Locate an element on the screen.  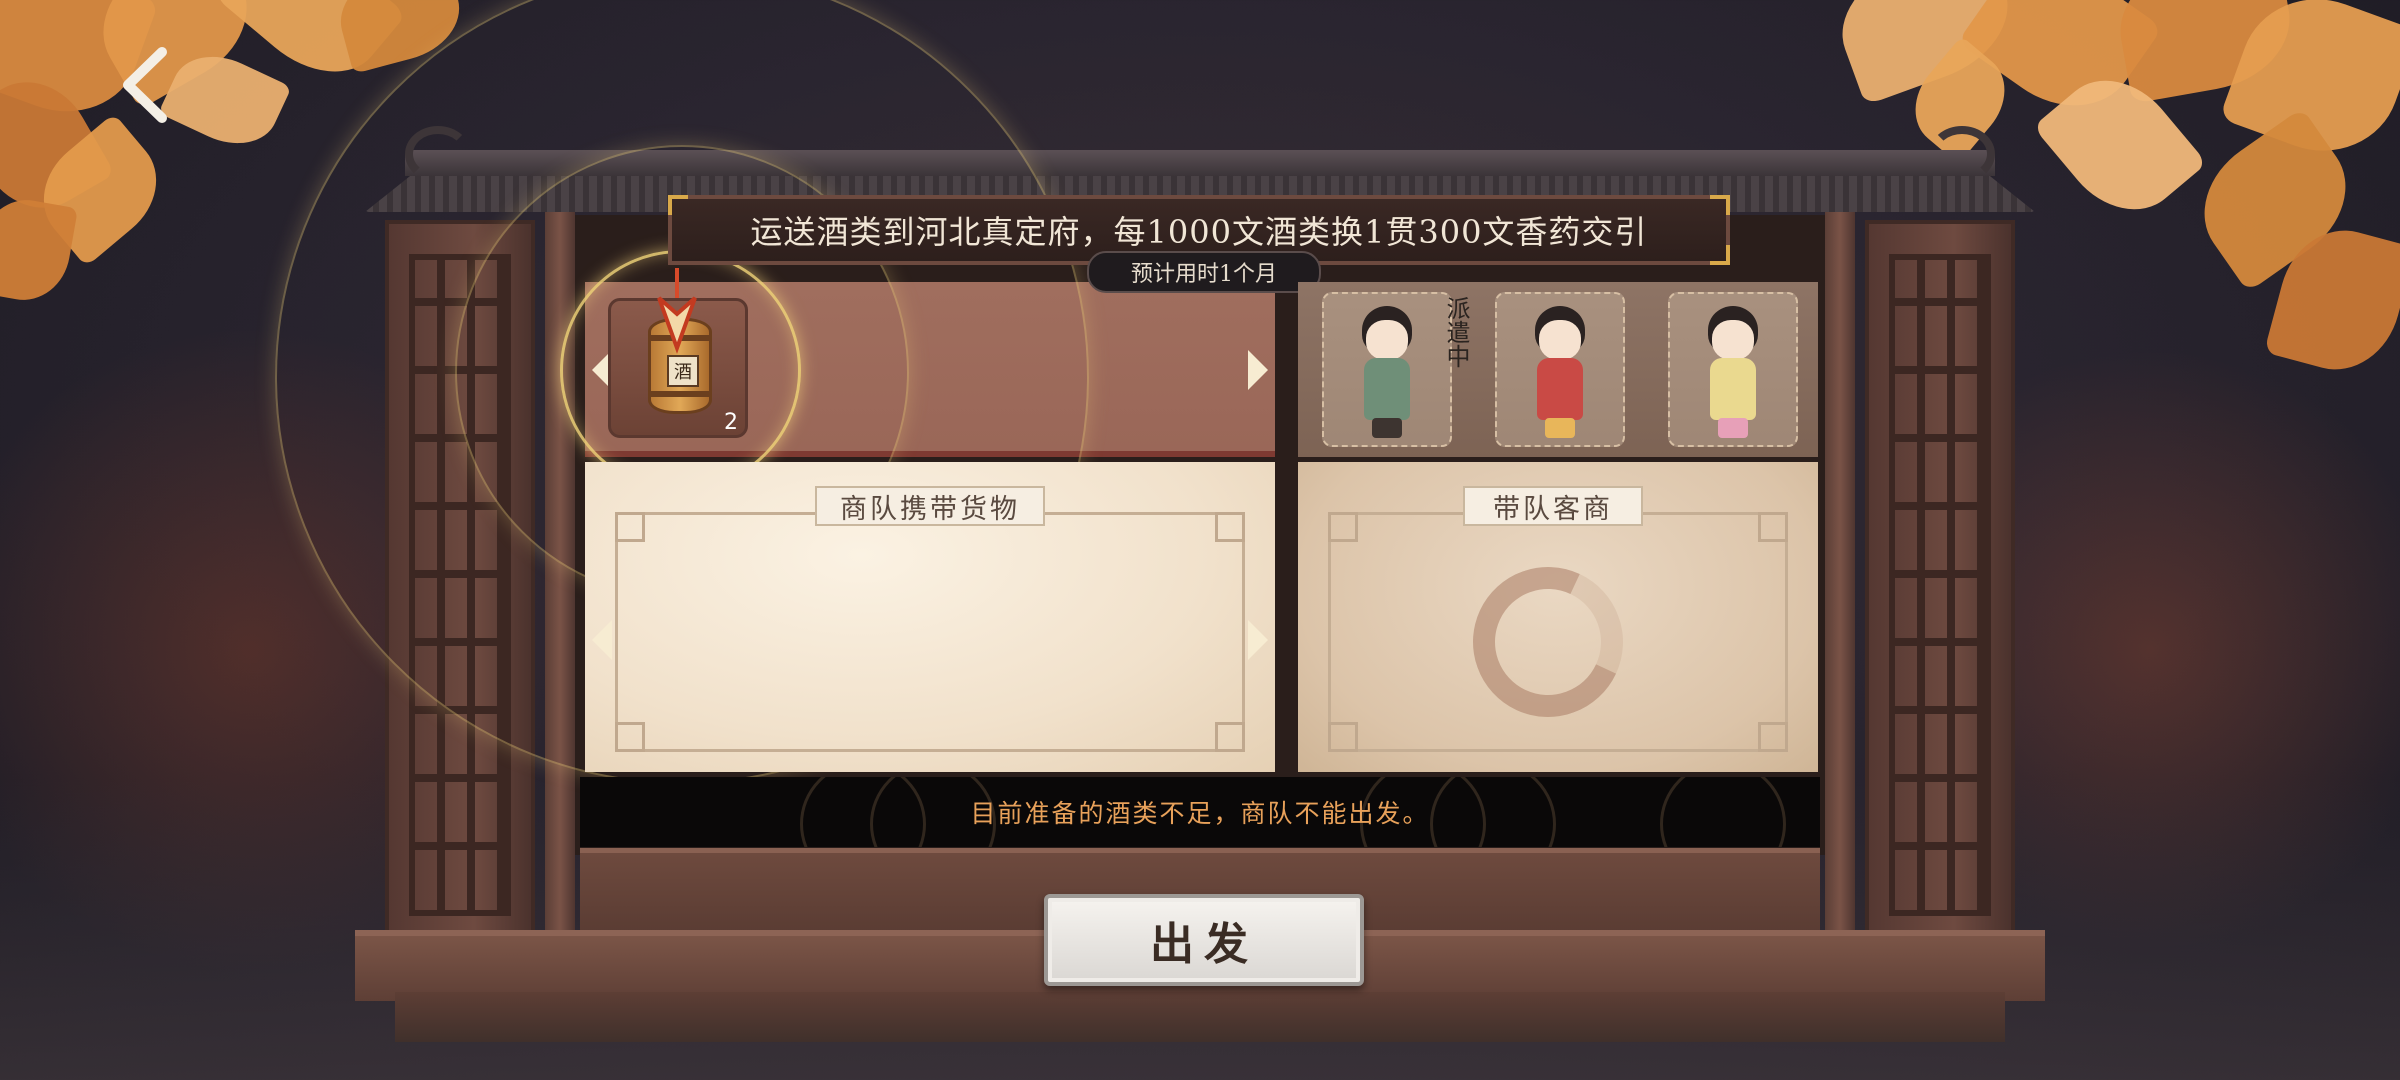
back-arrow-icon is located at coordinates (145, 85).